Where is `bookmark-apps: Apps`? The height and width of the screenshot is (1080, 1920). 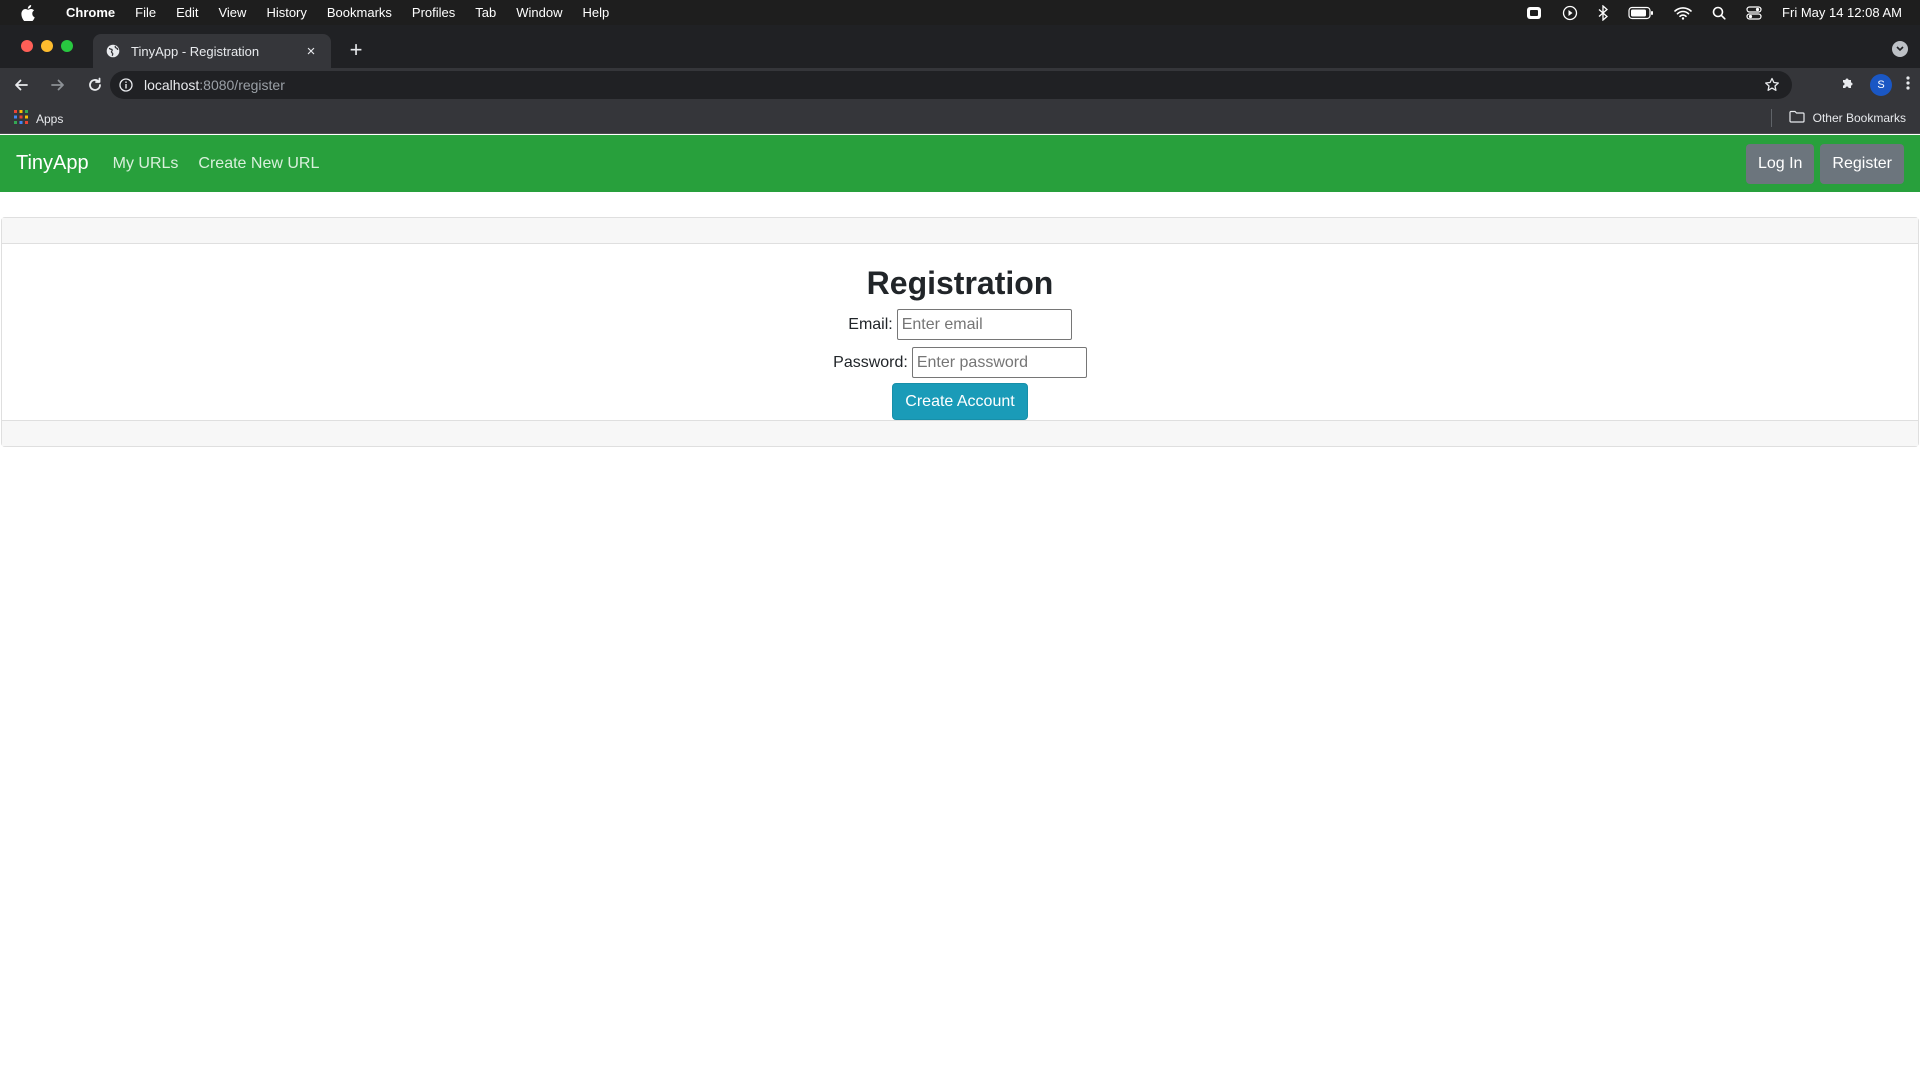 bookmark-apps: Apps is located at coordinates (38, 118).